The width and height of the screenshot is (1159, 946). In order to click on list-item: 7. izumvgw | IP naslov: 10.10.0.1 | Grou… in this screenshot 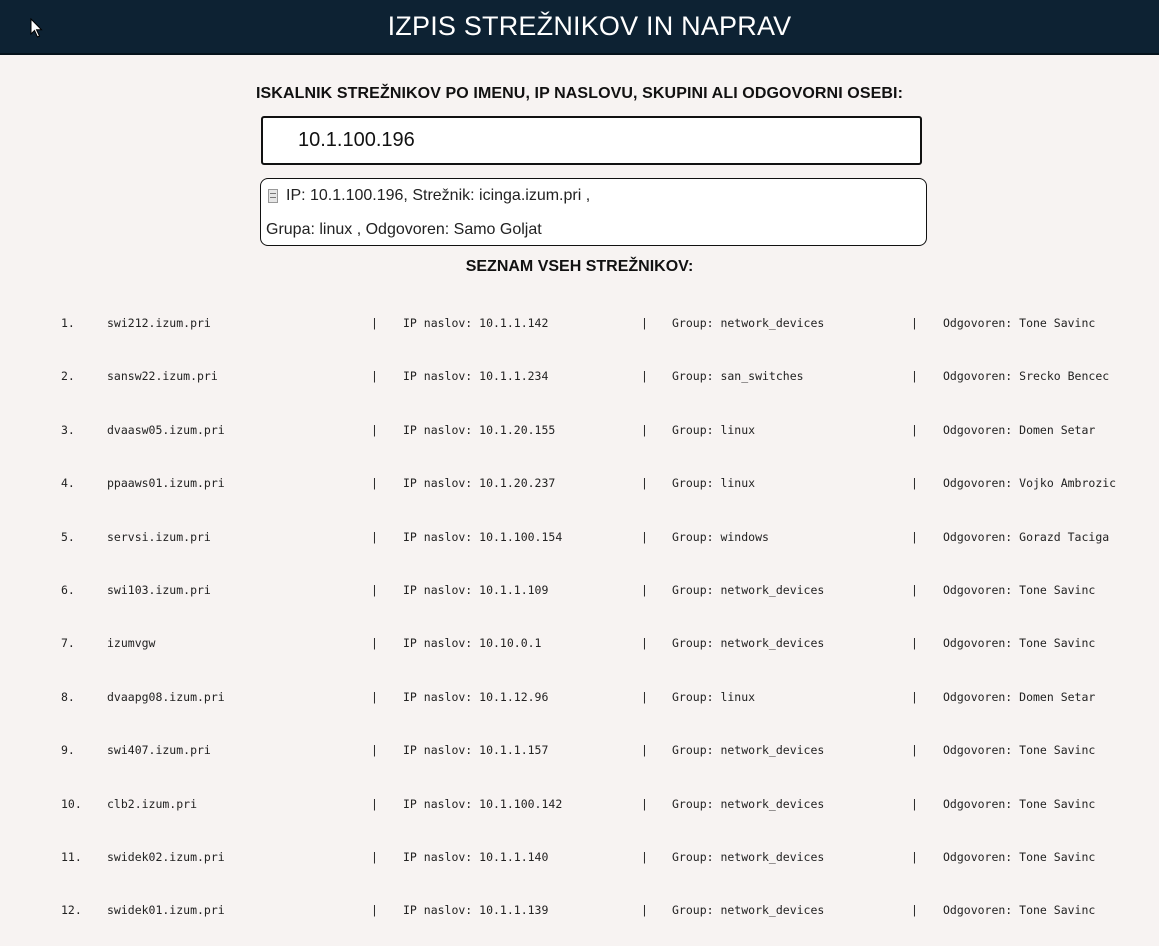, I will do `click(579, 642)`.